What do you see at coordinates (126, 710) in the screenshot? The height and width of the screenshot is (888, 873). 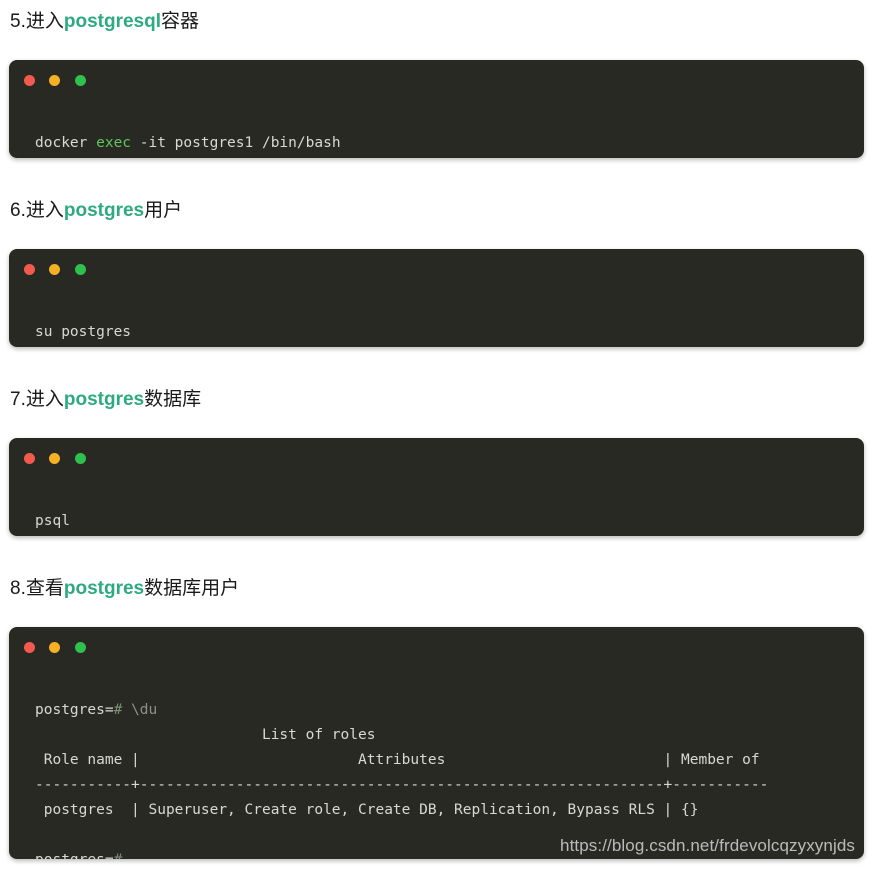 I see `terminal-space` at bounding box center [126, 710].